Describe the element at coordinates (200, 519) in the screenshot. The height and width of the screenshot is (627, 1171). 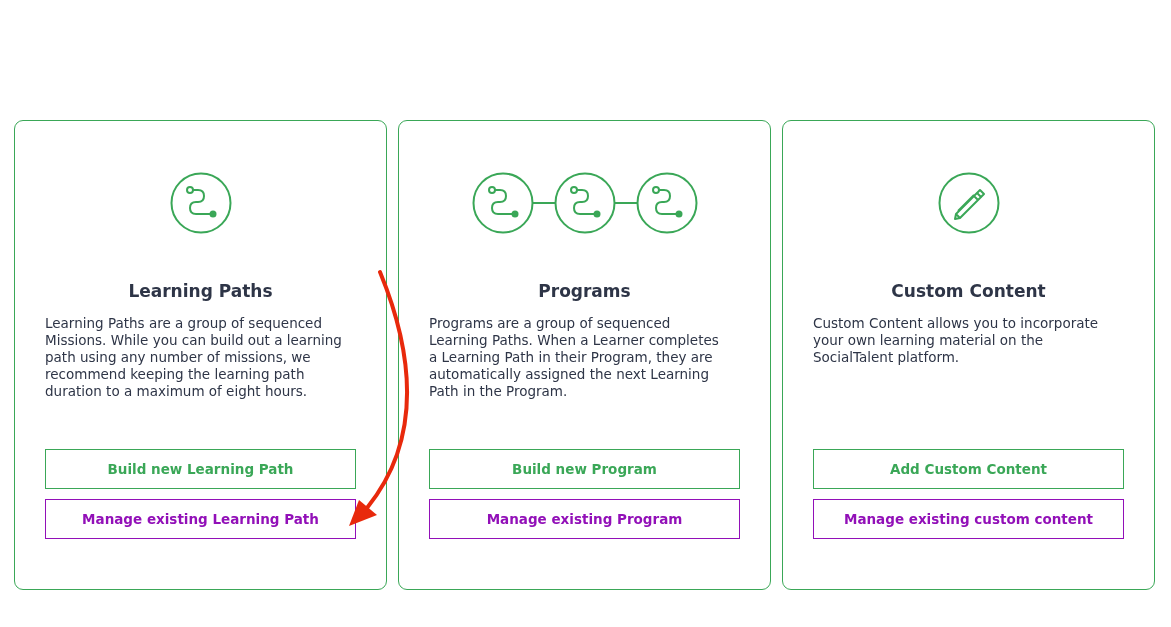
I see `manage-button: Manage existing Learning Path` at that location.